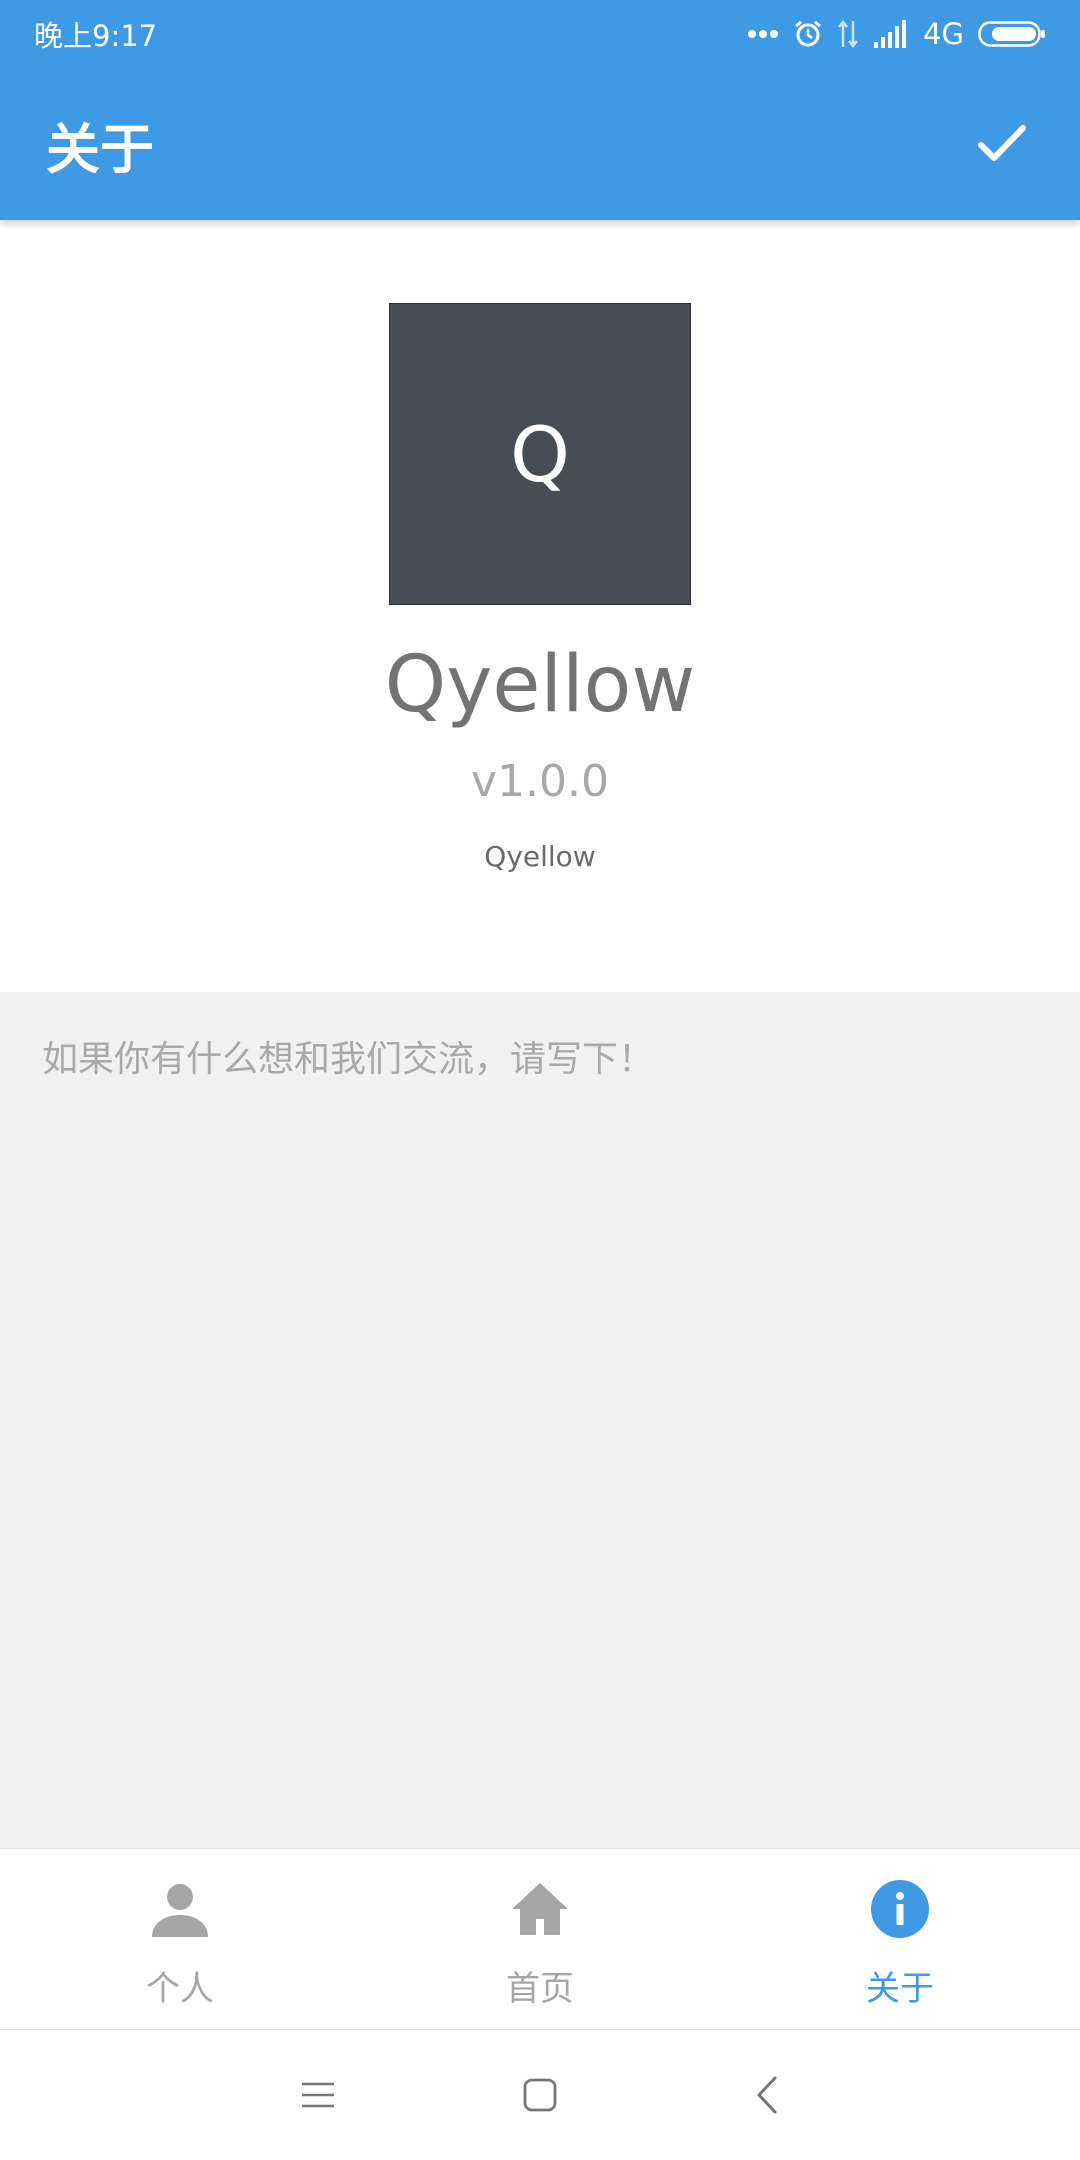 The height and width of the screenshot is (2160, 1080). I want to click on app-logo: Q, so click(540, 454).